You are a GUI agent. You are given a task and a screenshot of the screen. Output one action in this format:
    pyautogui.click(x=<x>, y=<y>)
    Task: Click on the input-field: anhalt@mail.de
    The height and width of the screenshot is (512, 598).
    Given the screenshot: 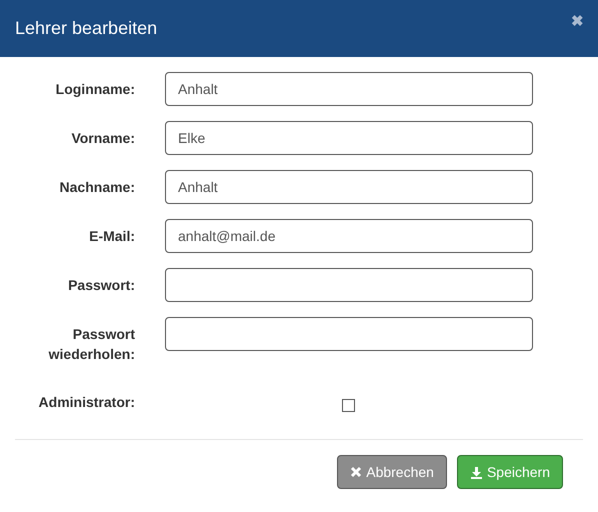 What is the action you would take?
    pyautogui.click(x=349, y=236)
    